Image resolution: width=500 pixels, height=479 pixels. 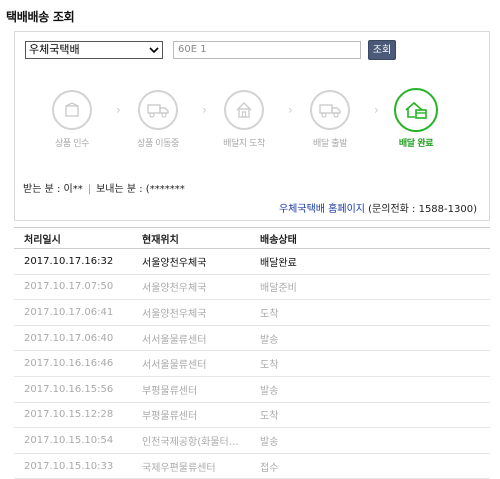 What do you see at coordinates (322, 209) in the screenshot?
I see `carrier-homepage-link: 우체국택배 홈페이지` at bounding box center [322, 209].